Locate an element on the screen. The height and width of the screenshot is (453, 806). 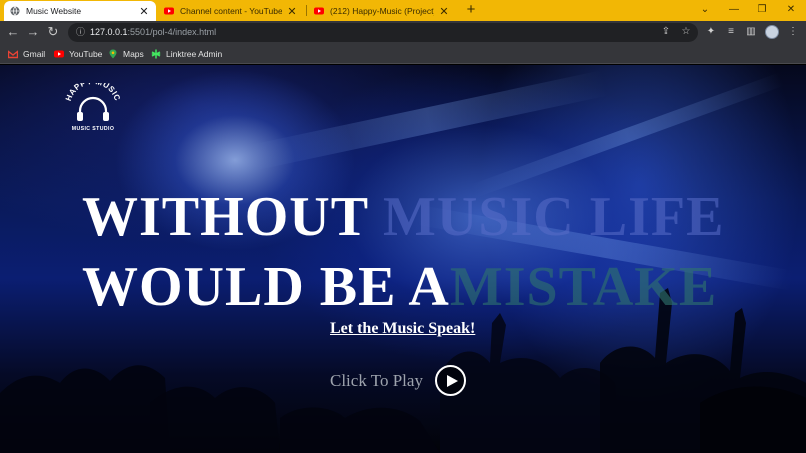
svg-text: HAPPY MUSIC is located at coordinates (93, 92).